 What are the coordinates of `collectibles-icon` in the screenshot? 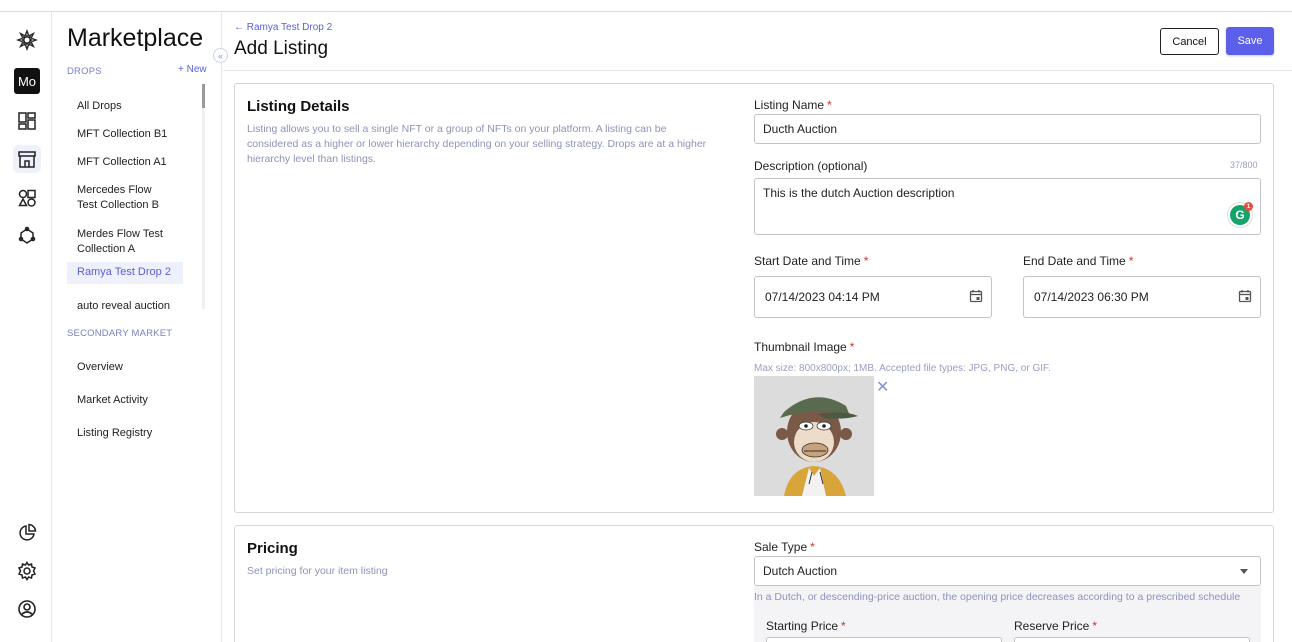 It's located at (27, 198).